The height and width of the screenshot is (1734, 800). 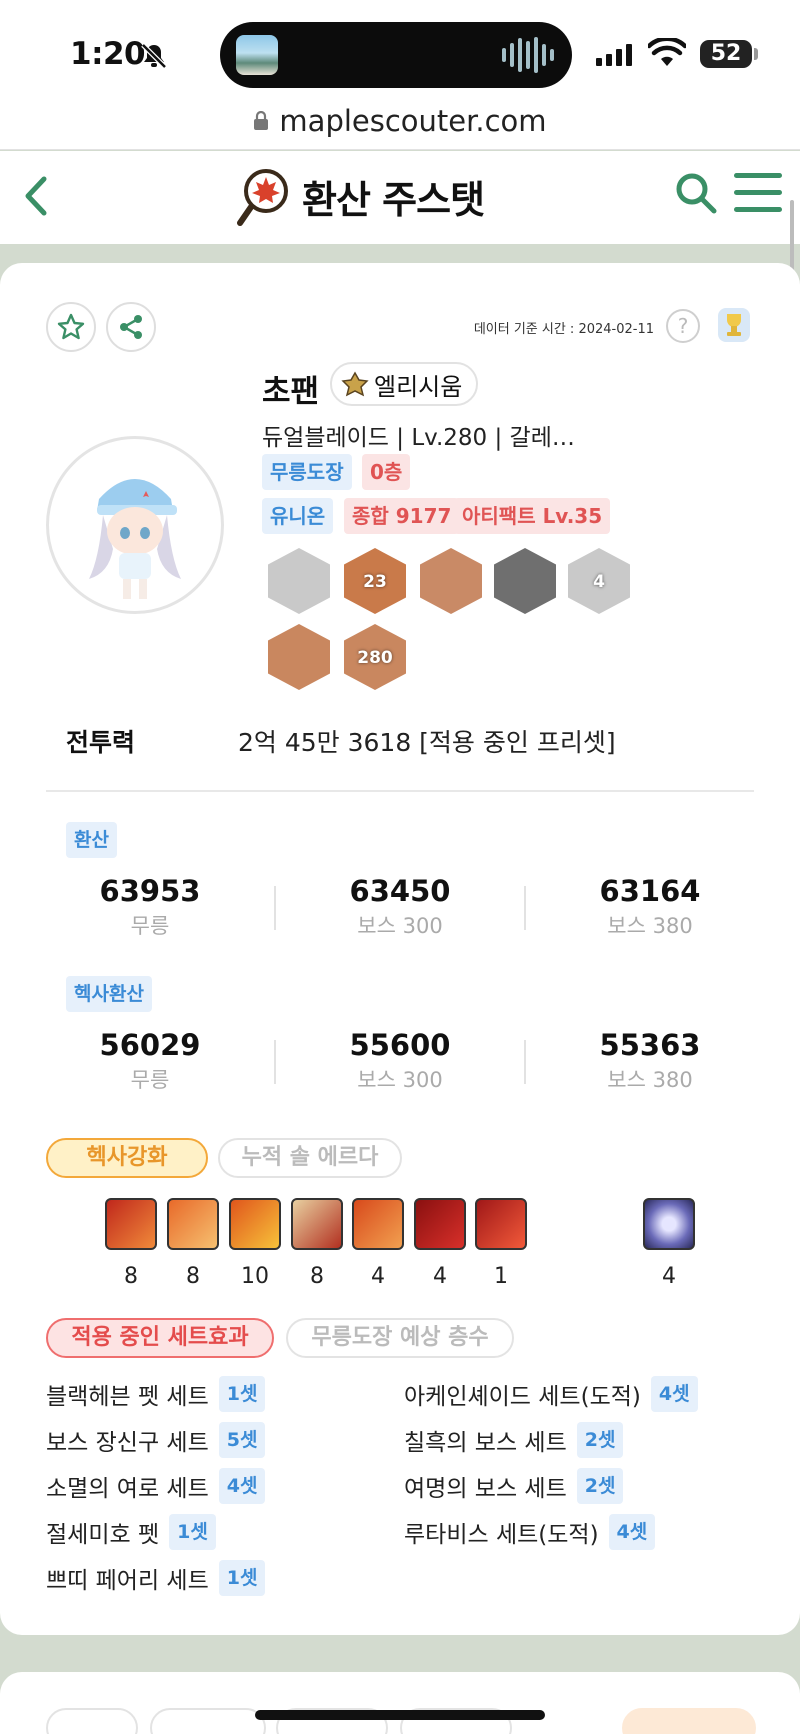 What do you see at coordinates (400, 1338) in the screenshot?
I see `tab-mureung-expected-floor: 무릉도장 예상 층수` at bounding box center [400, 1338].